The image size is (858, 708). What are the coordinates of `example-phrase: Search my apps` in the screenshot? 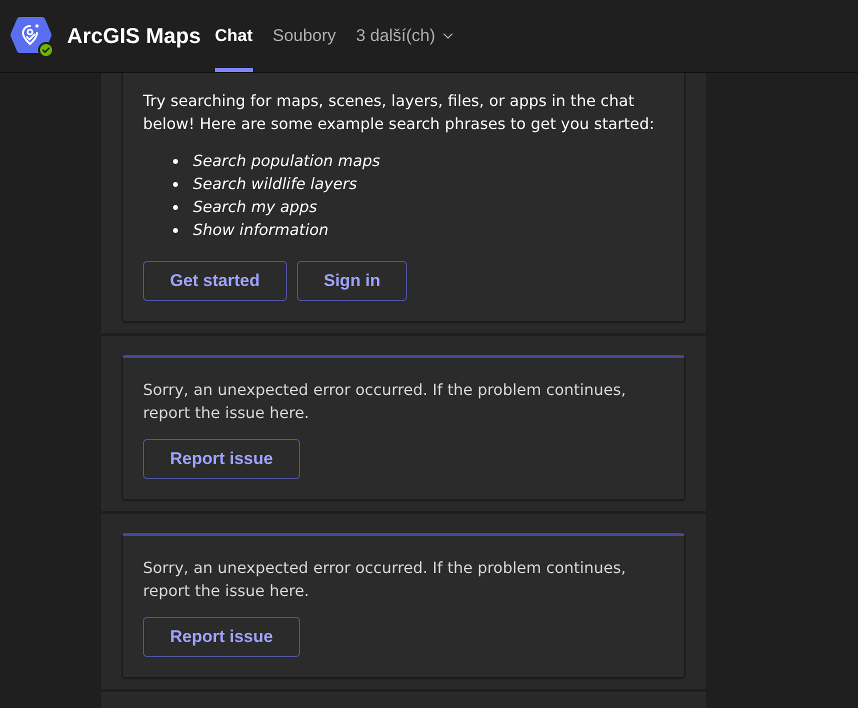 It's located at (255, 207).